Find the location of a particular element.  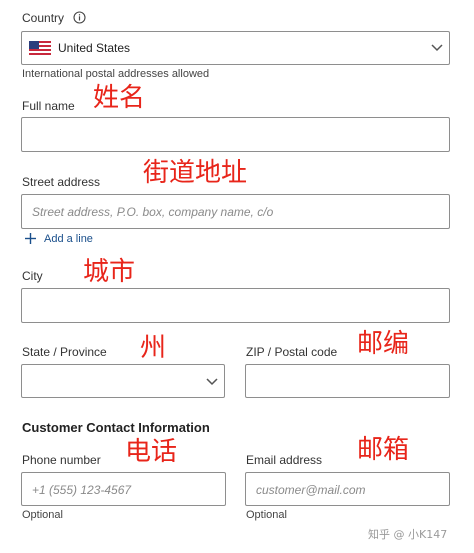

zip-input is located at coordinates (347, 381).